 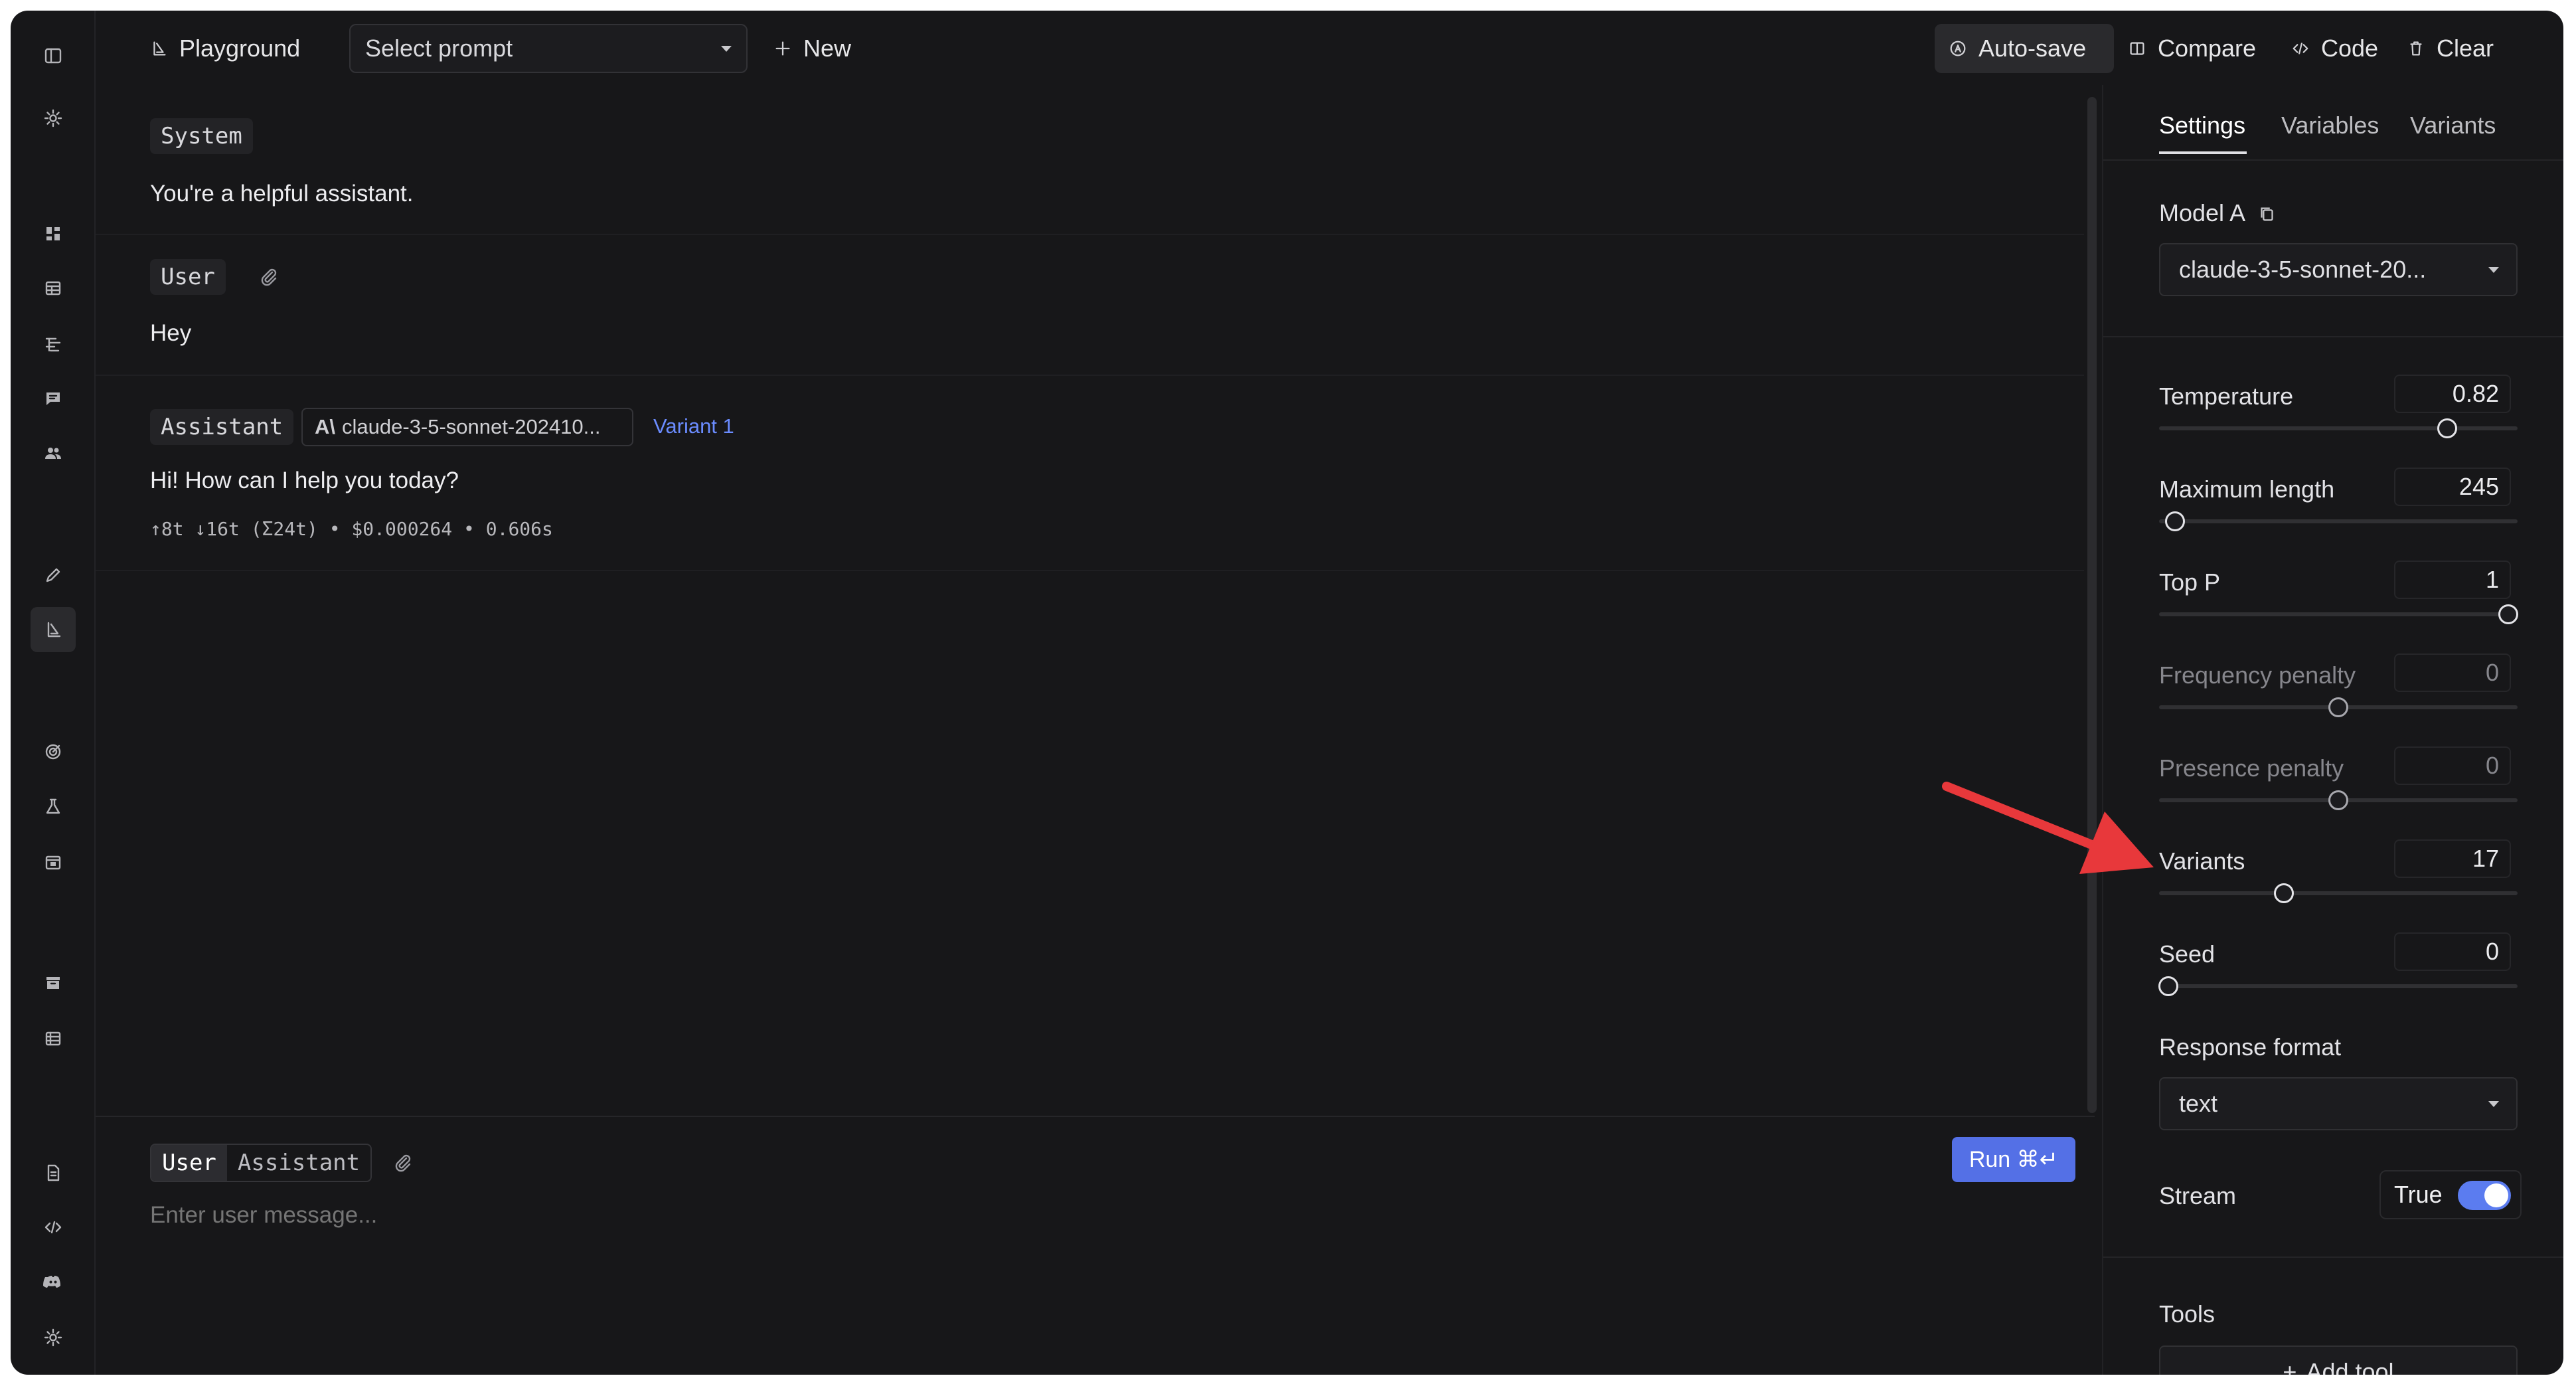 I want to click on code-icon, so click(x=53, y=1227).